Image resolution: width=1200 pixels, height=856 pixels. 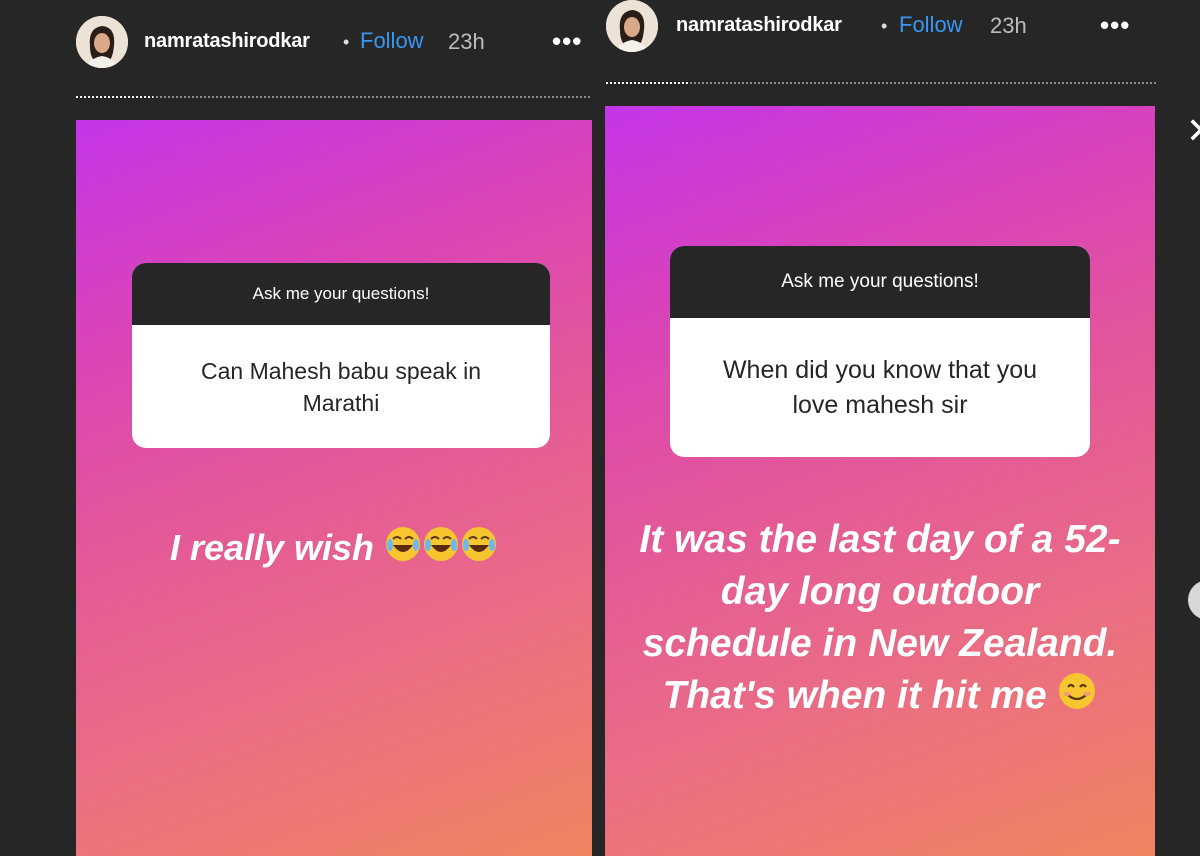 What do you see at coordinates (341, 386) in the screenshot?
I see `question-text: Can Mahesh babu speak in Marathi` at bounding box center [341, 386].